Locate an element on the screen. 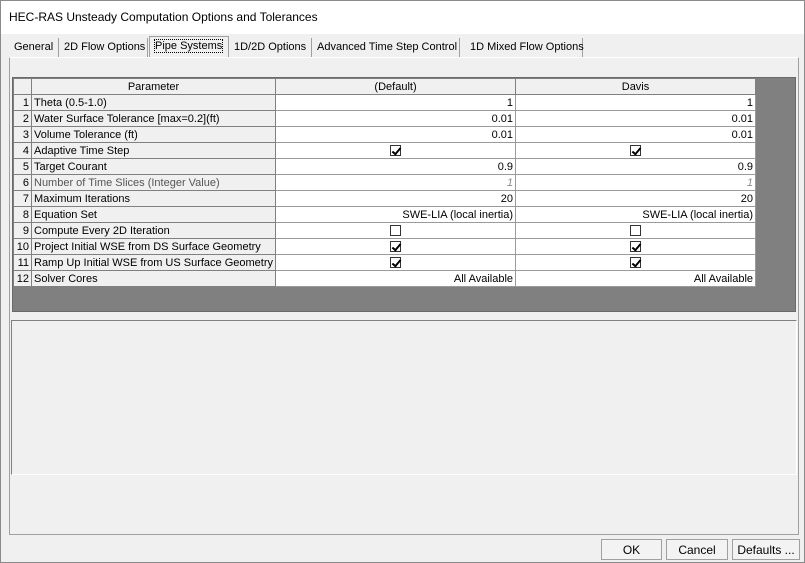 This screenshot has height=563, width=805. row-number: 6 is located at coordinates (22, 182).